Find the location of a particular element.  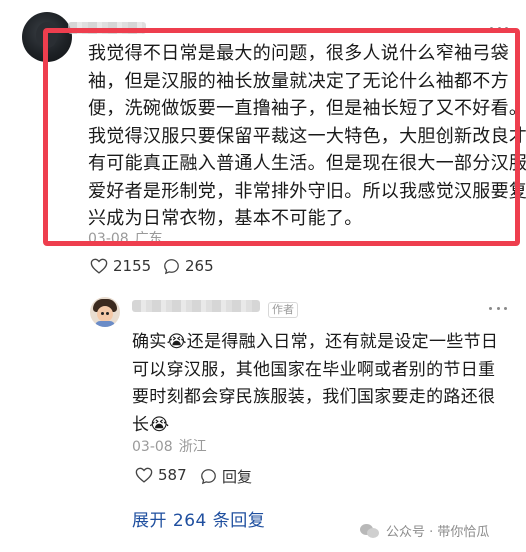

reply-like-button: 587 is located at coordinates (161, 475).